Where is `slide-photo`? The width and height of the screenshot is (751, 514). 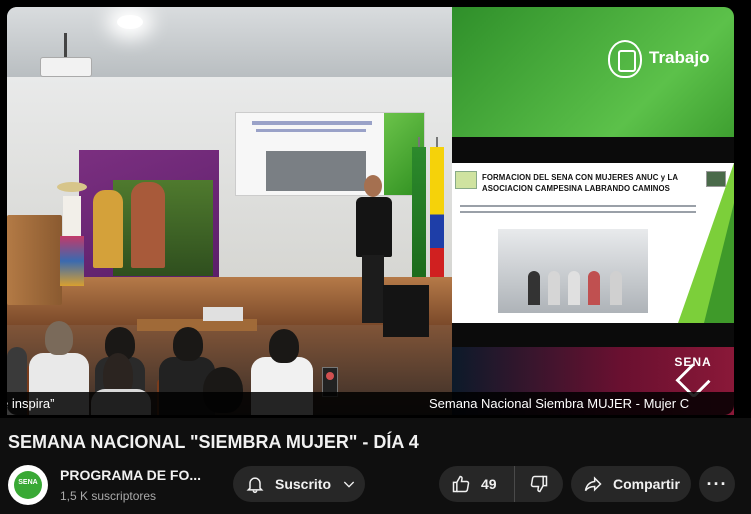 slide-photo is located at coordinates (573, 271).